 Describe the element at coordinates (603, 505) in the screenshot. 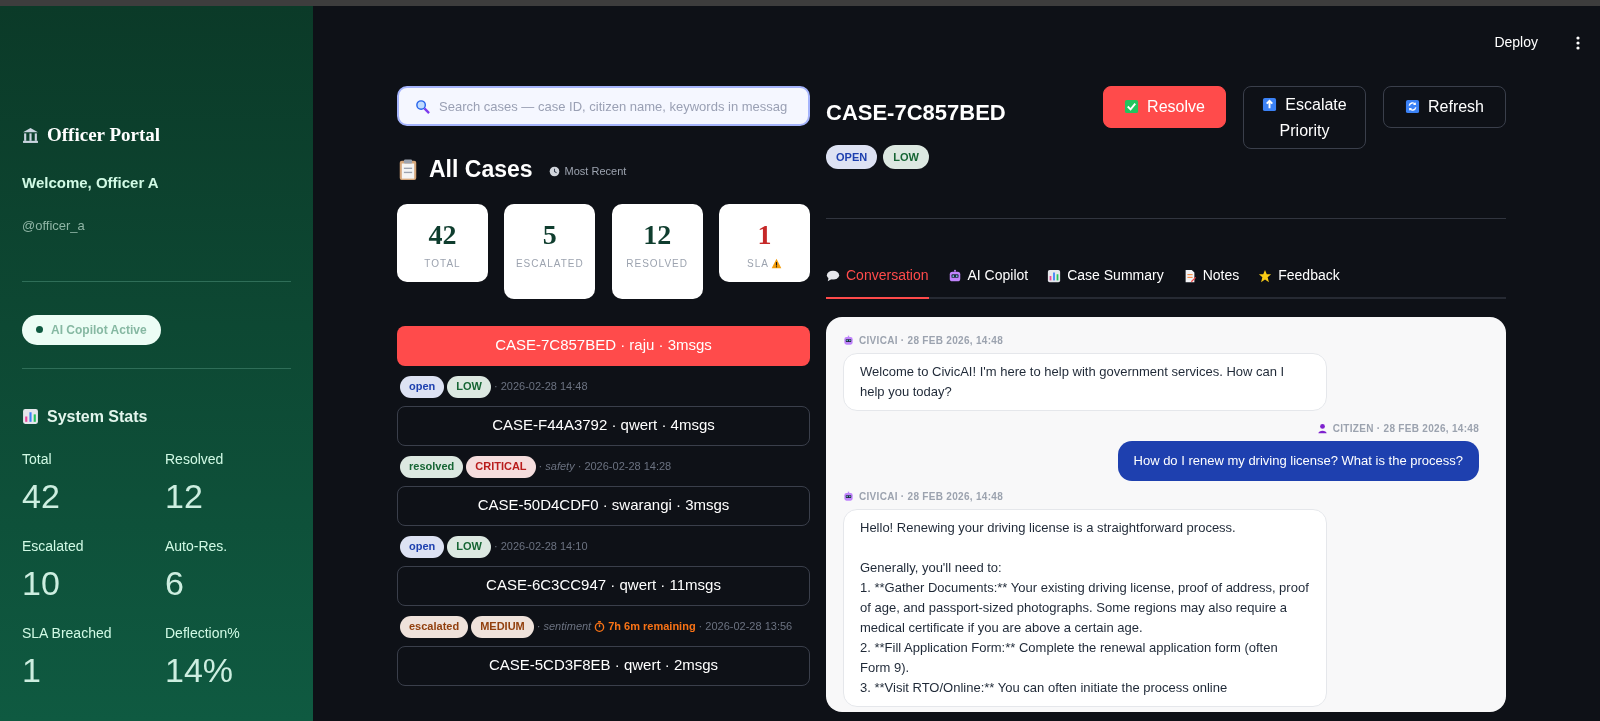

I see `case-item: CASE-50D4CDF0 · swarangi · 3msgs` at that location.